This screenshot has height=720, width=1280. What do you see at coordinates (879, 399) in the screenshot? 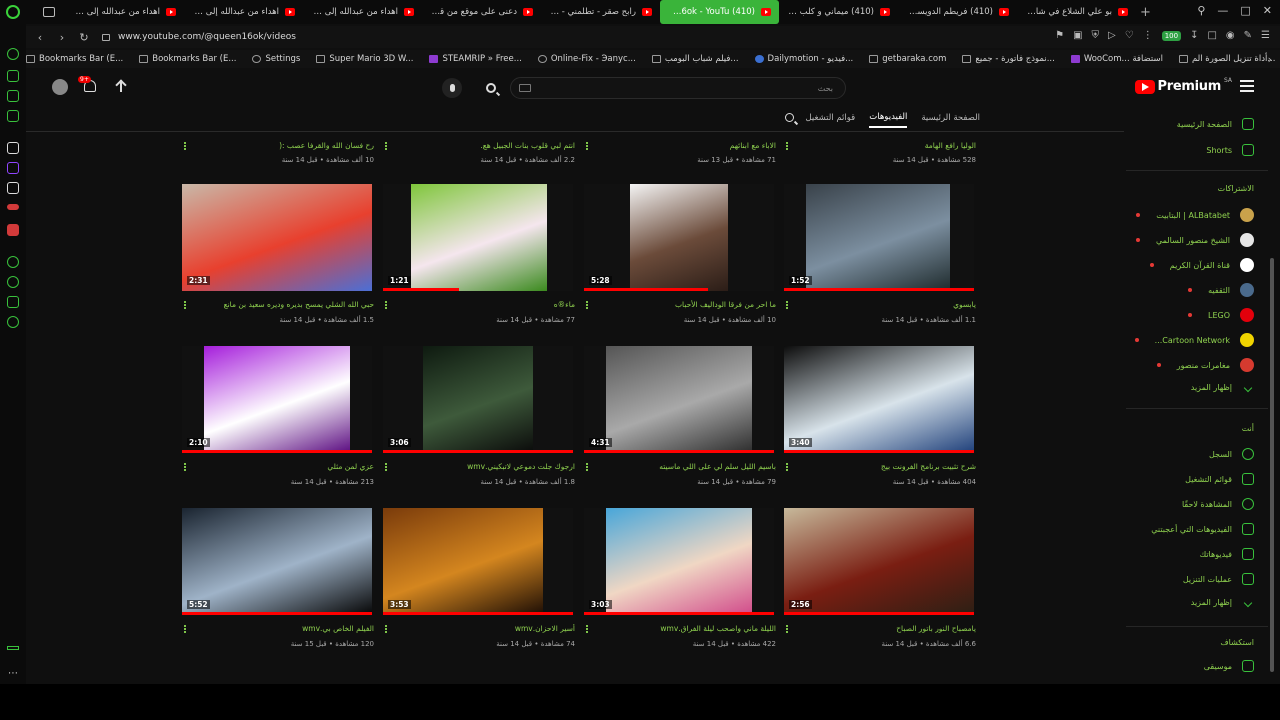
I see `video-thumbnail: 3:40` at bounding box center [879, 399].